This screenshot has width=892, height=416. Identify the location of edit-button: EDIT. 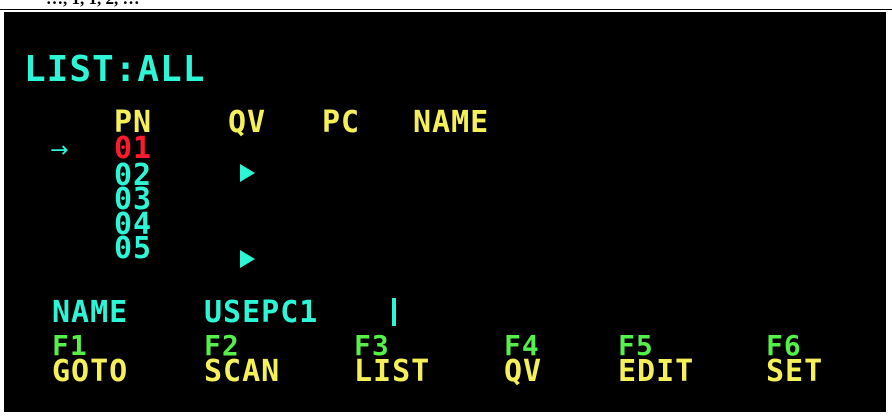
(656, 372).